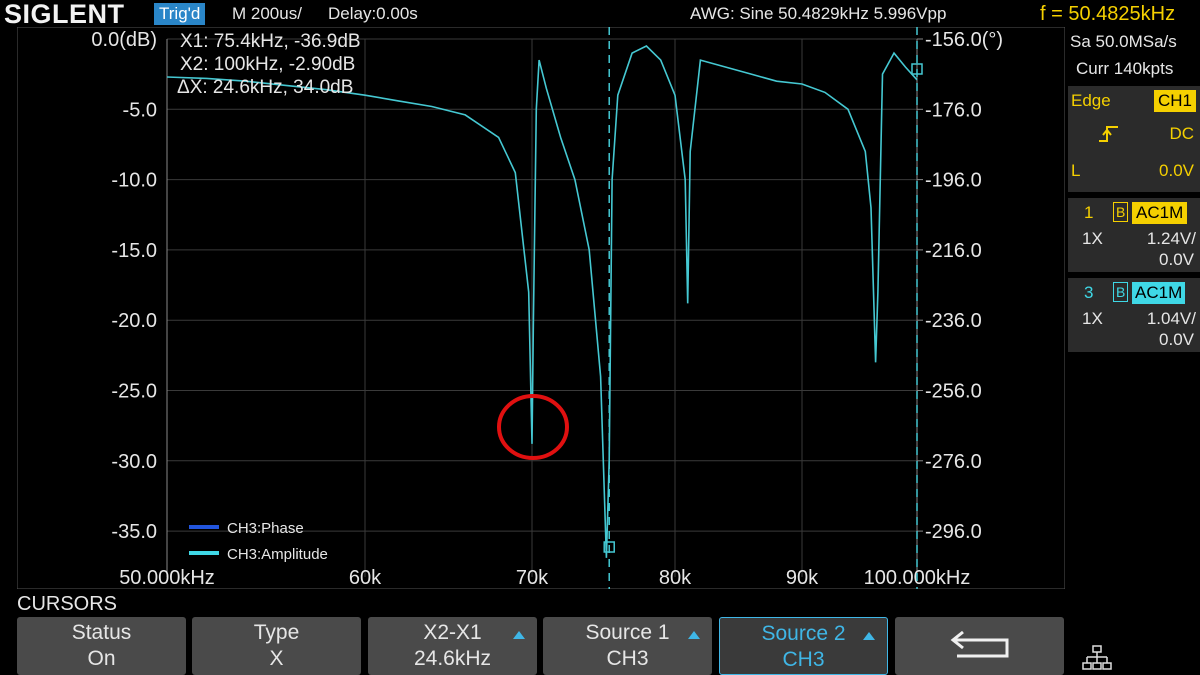 Image resolution: width=1200 pixels, height=675 pixels. What do you see at coordinates (265, 528) in the screenshot?
I see `legend-phase-label: CH3:Phase` at bounding box center [265, 528].